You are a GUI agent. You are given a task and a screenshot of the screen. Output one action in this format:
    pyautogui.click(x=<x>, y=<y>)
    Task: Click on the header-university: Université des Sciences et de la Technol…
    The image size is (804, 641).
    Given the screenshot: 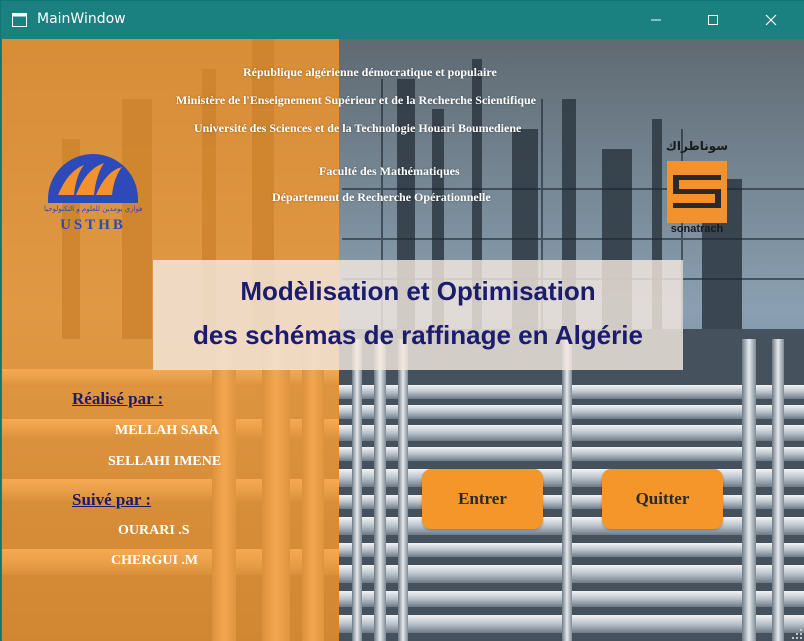 What is the action you would take?
    pyautogui.click(x=358, y=128)
    